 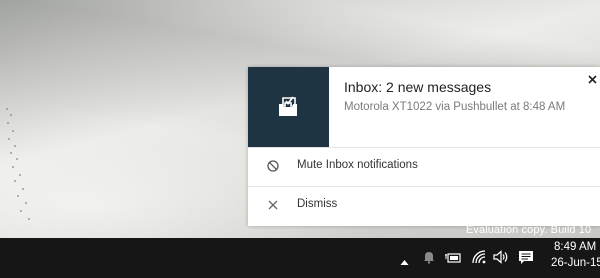 What do you see at coordinates (20, 170) in the screenshot?
I see `snow-tracks` at bounding box center [20, 170].